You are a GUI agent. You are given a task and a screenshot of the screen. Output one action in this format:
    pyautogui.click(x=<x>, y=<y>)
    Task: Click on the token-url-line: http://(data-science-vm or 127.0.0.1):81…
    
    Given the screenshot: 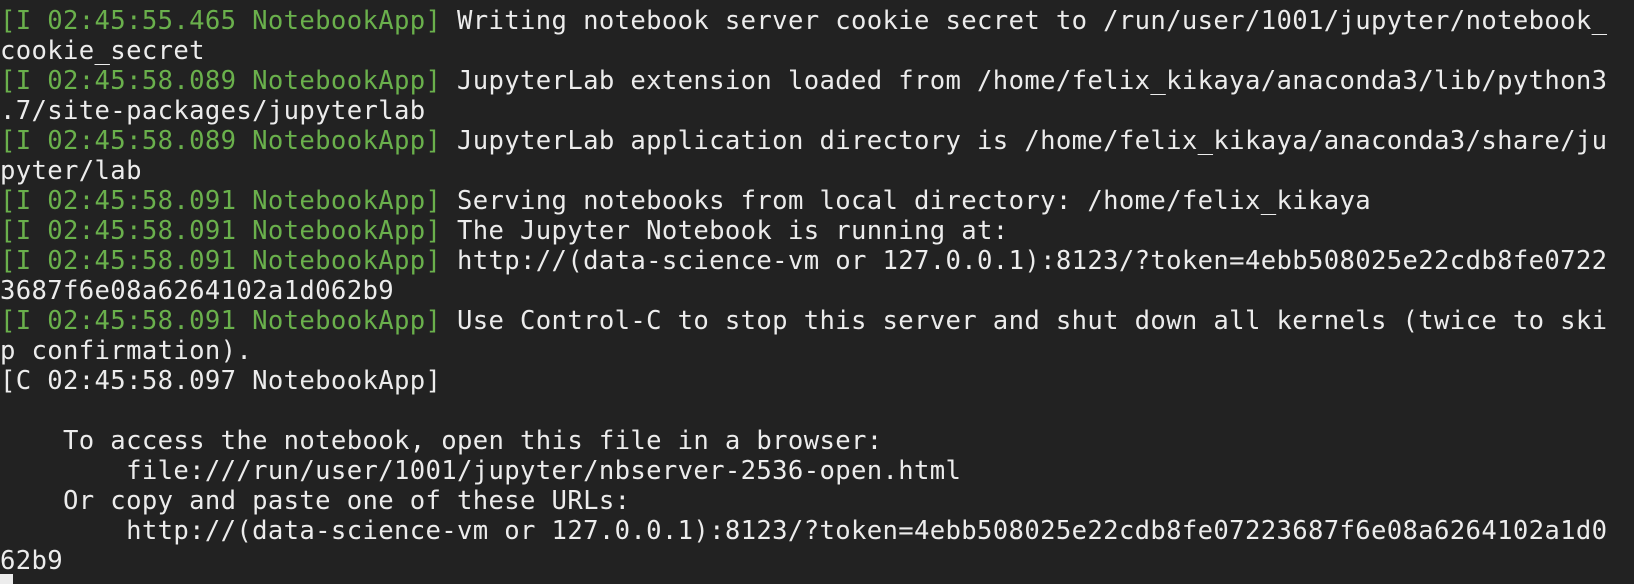 What is the action you would take?
    pyautogui.click(x=803, y=531)
    